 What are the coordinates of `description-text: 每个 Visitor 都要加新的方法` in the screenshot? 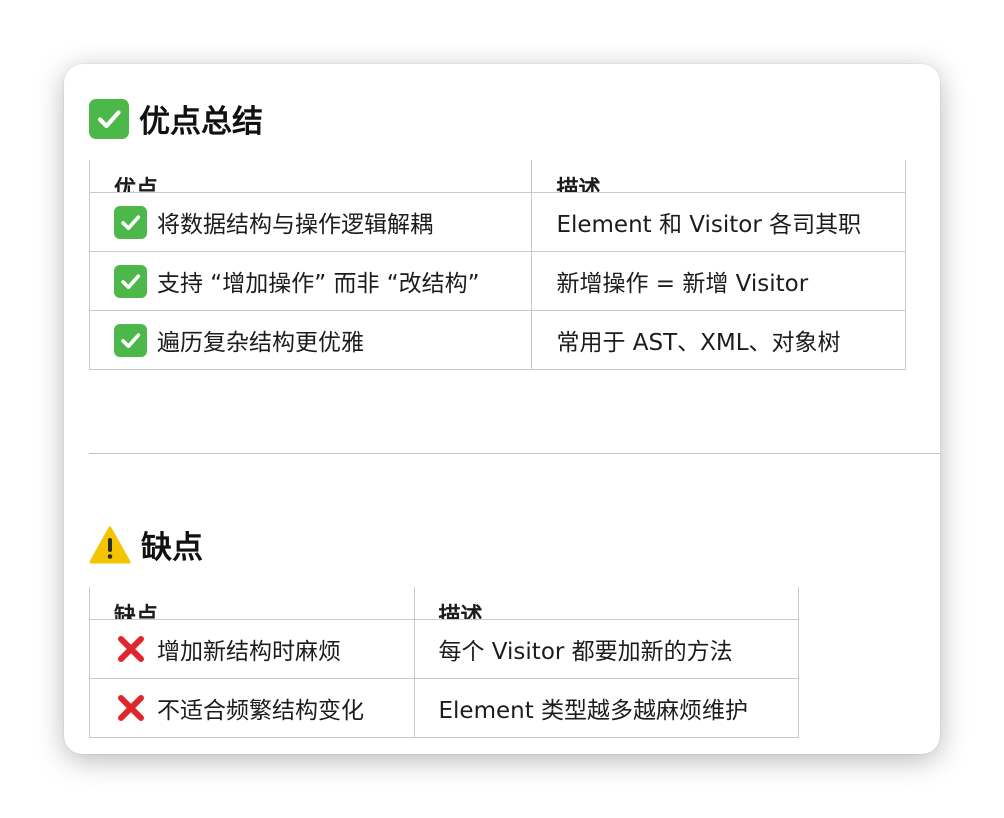 It's located at (606, 649).